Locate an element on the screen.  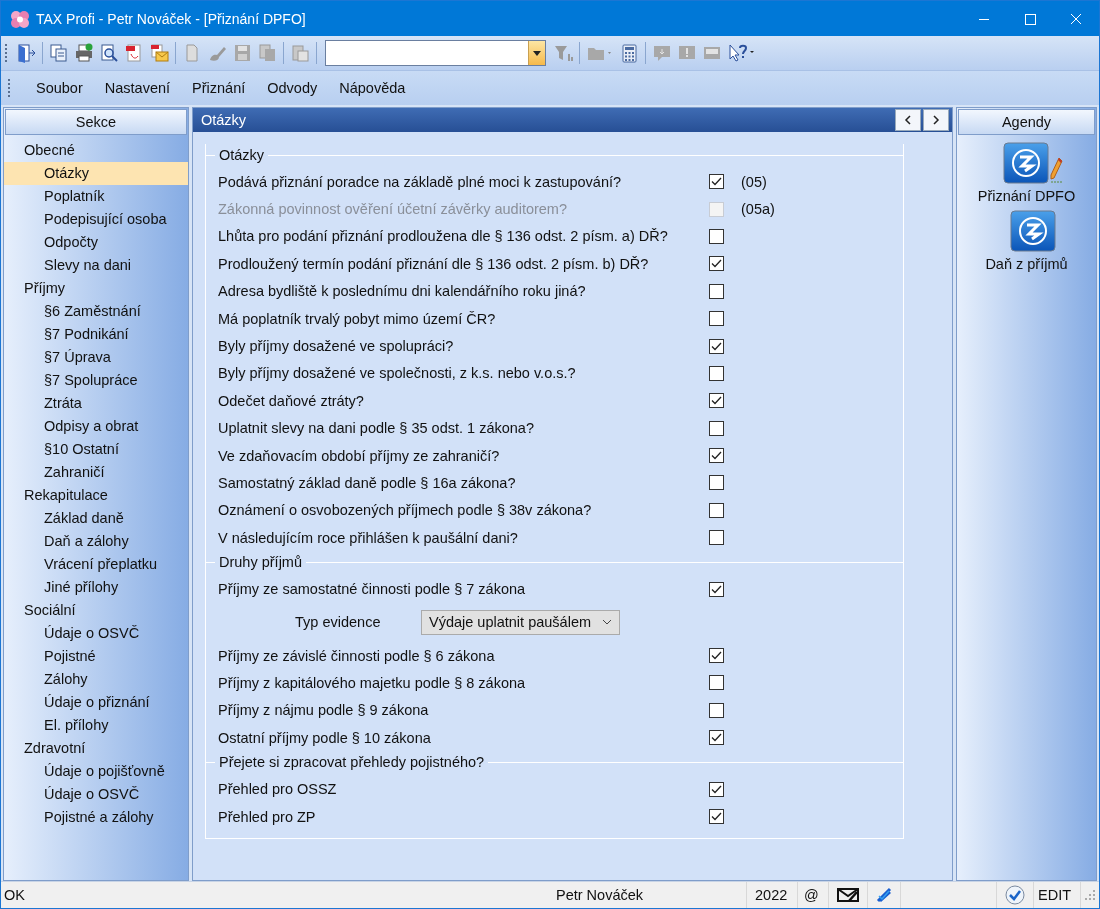
dropdown-field: Výdaje uplatnit paušálem is located at coordinates (520, 622).